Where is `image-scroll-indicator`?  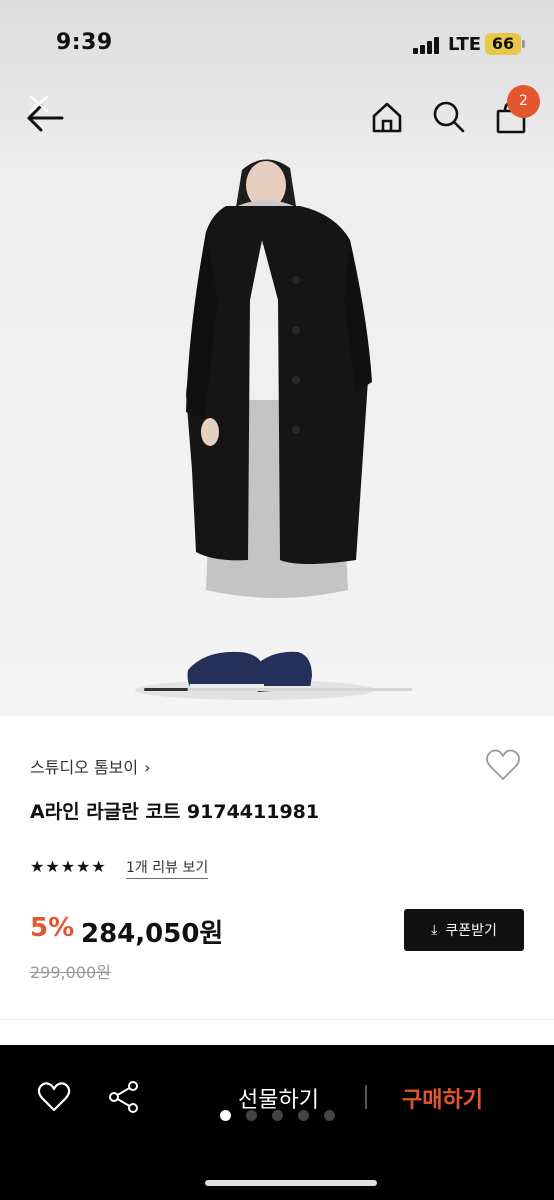
image-scroll-indicator is located at coordinates (166, 689).